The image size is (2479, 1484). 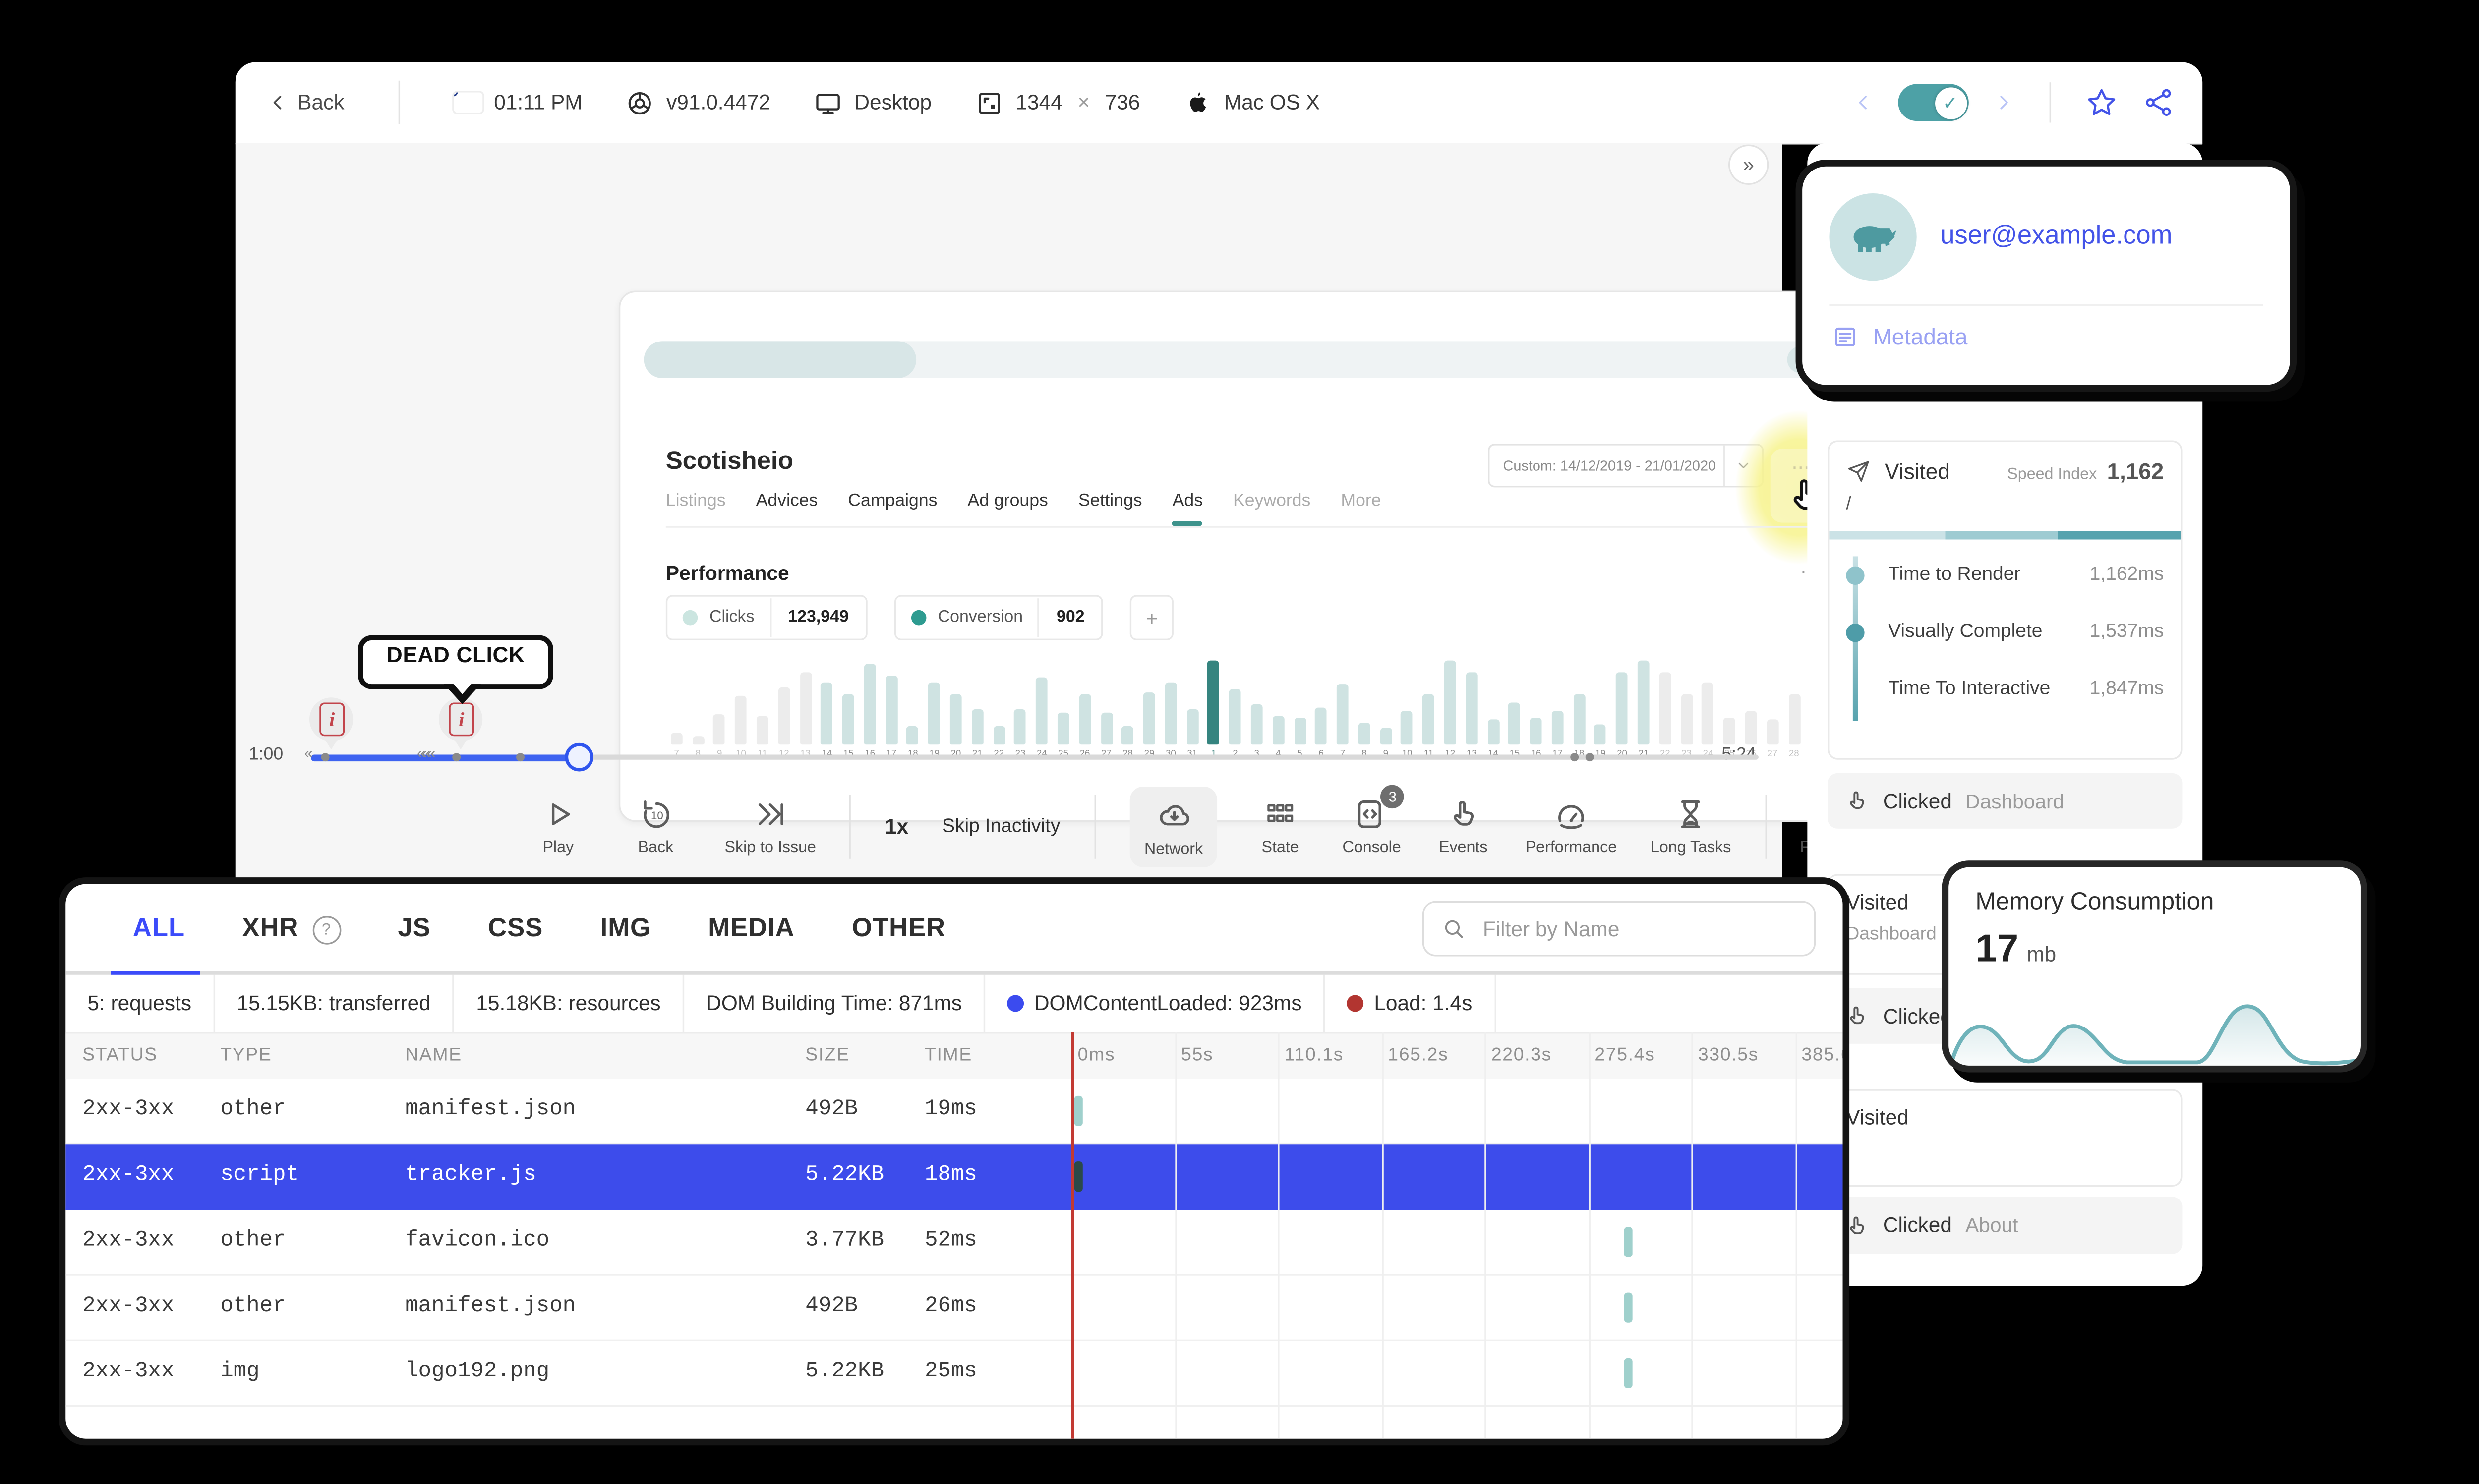 What do you see at coordinates (1624, 1055) in the screenshot?
I see `tick-275-4s: 275.4s` at bounding box center [1624, 1055].